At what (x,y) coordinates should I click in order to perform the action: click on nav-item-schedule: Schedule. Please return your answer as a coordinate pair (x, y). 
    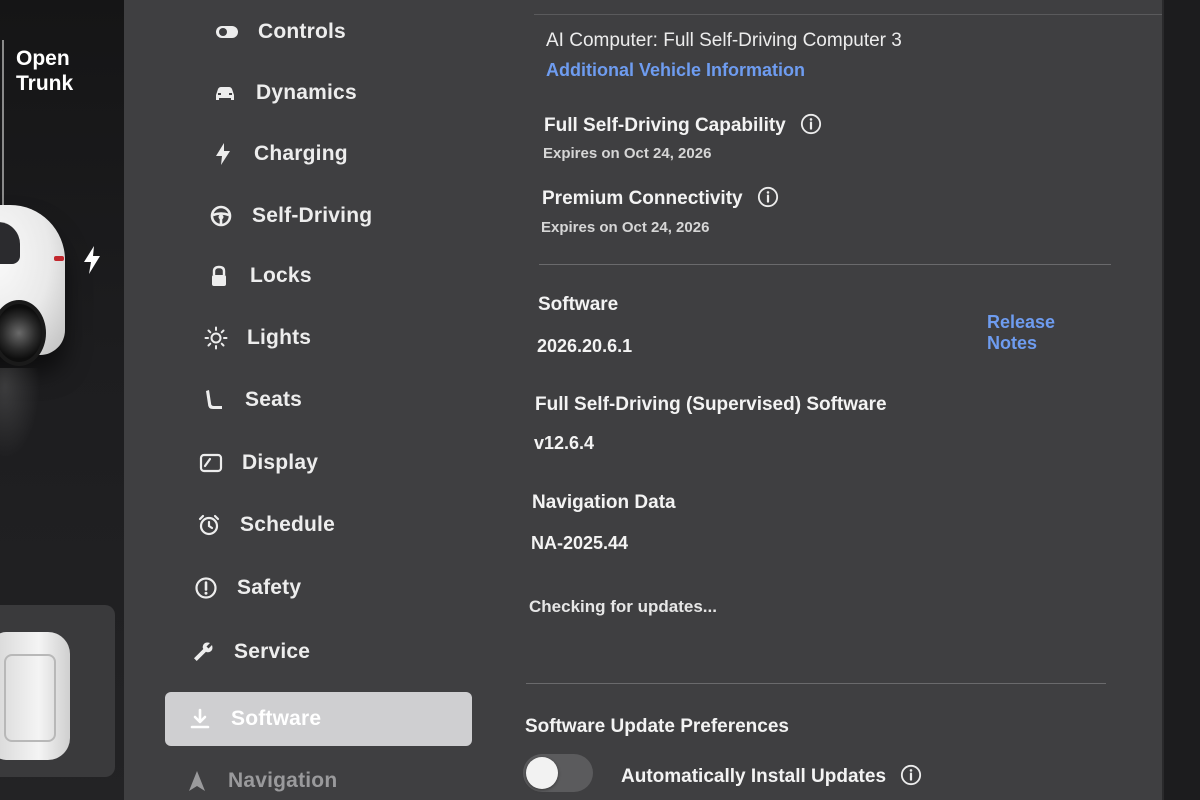
    Looking at the image, I should click on (346, 525).